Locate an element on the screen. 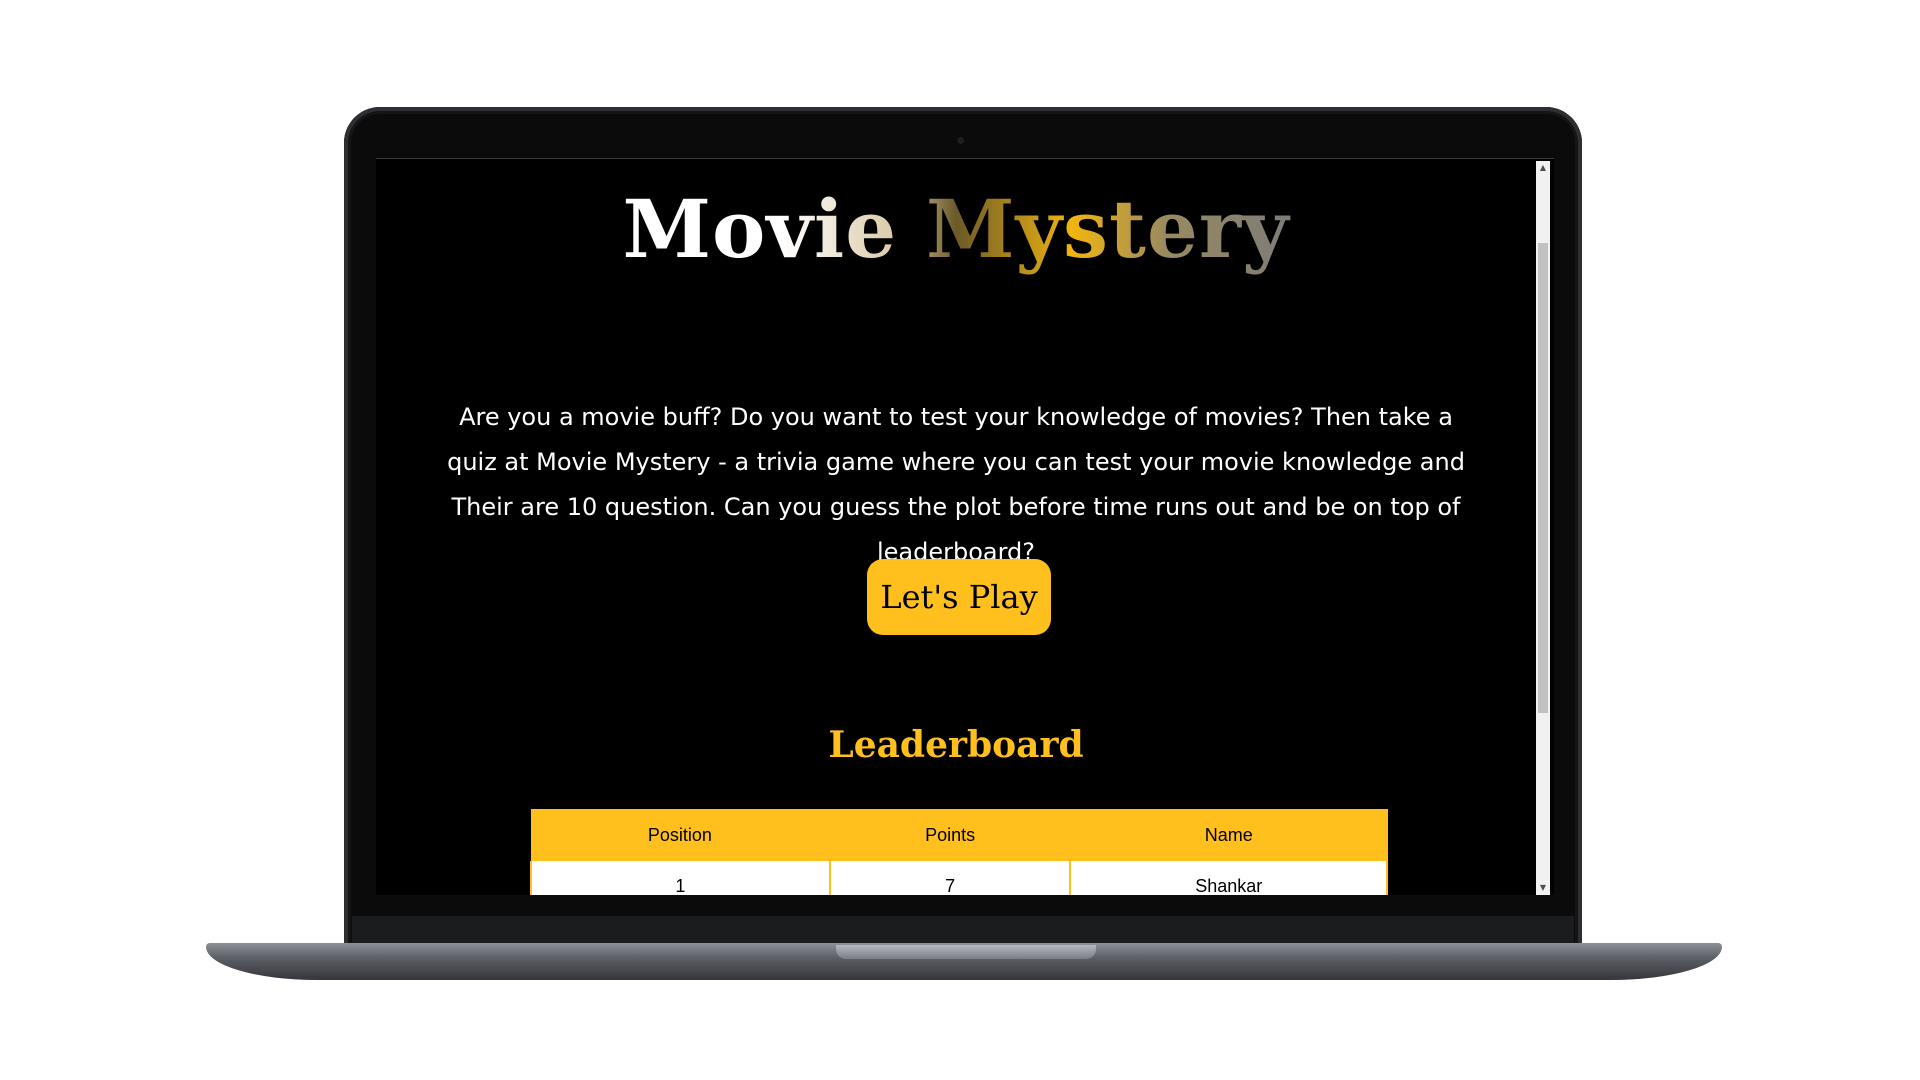  laptop-bezel-bottom is located at coordinates (963, 931).